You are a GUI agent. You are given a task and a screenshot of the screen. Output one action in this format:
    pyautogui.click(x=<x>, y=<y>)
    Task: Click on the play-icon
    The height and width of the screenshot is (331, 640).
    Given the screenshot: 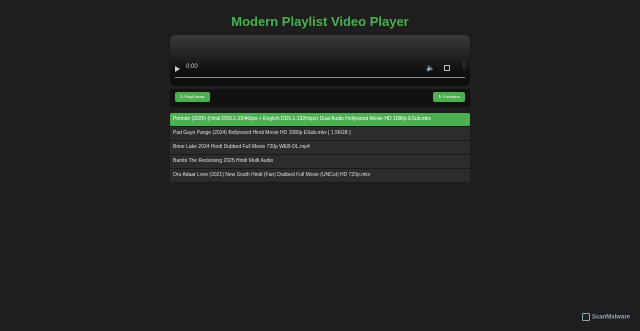 What is the action you would take?
    pyautogui.click(x=177, y=69)
    